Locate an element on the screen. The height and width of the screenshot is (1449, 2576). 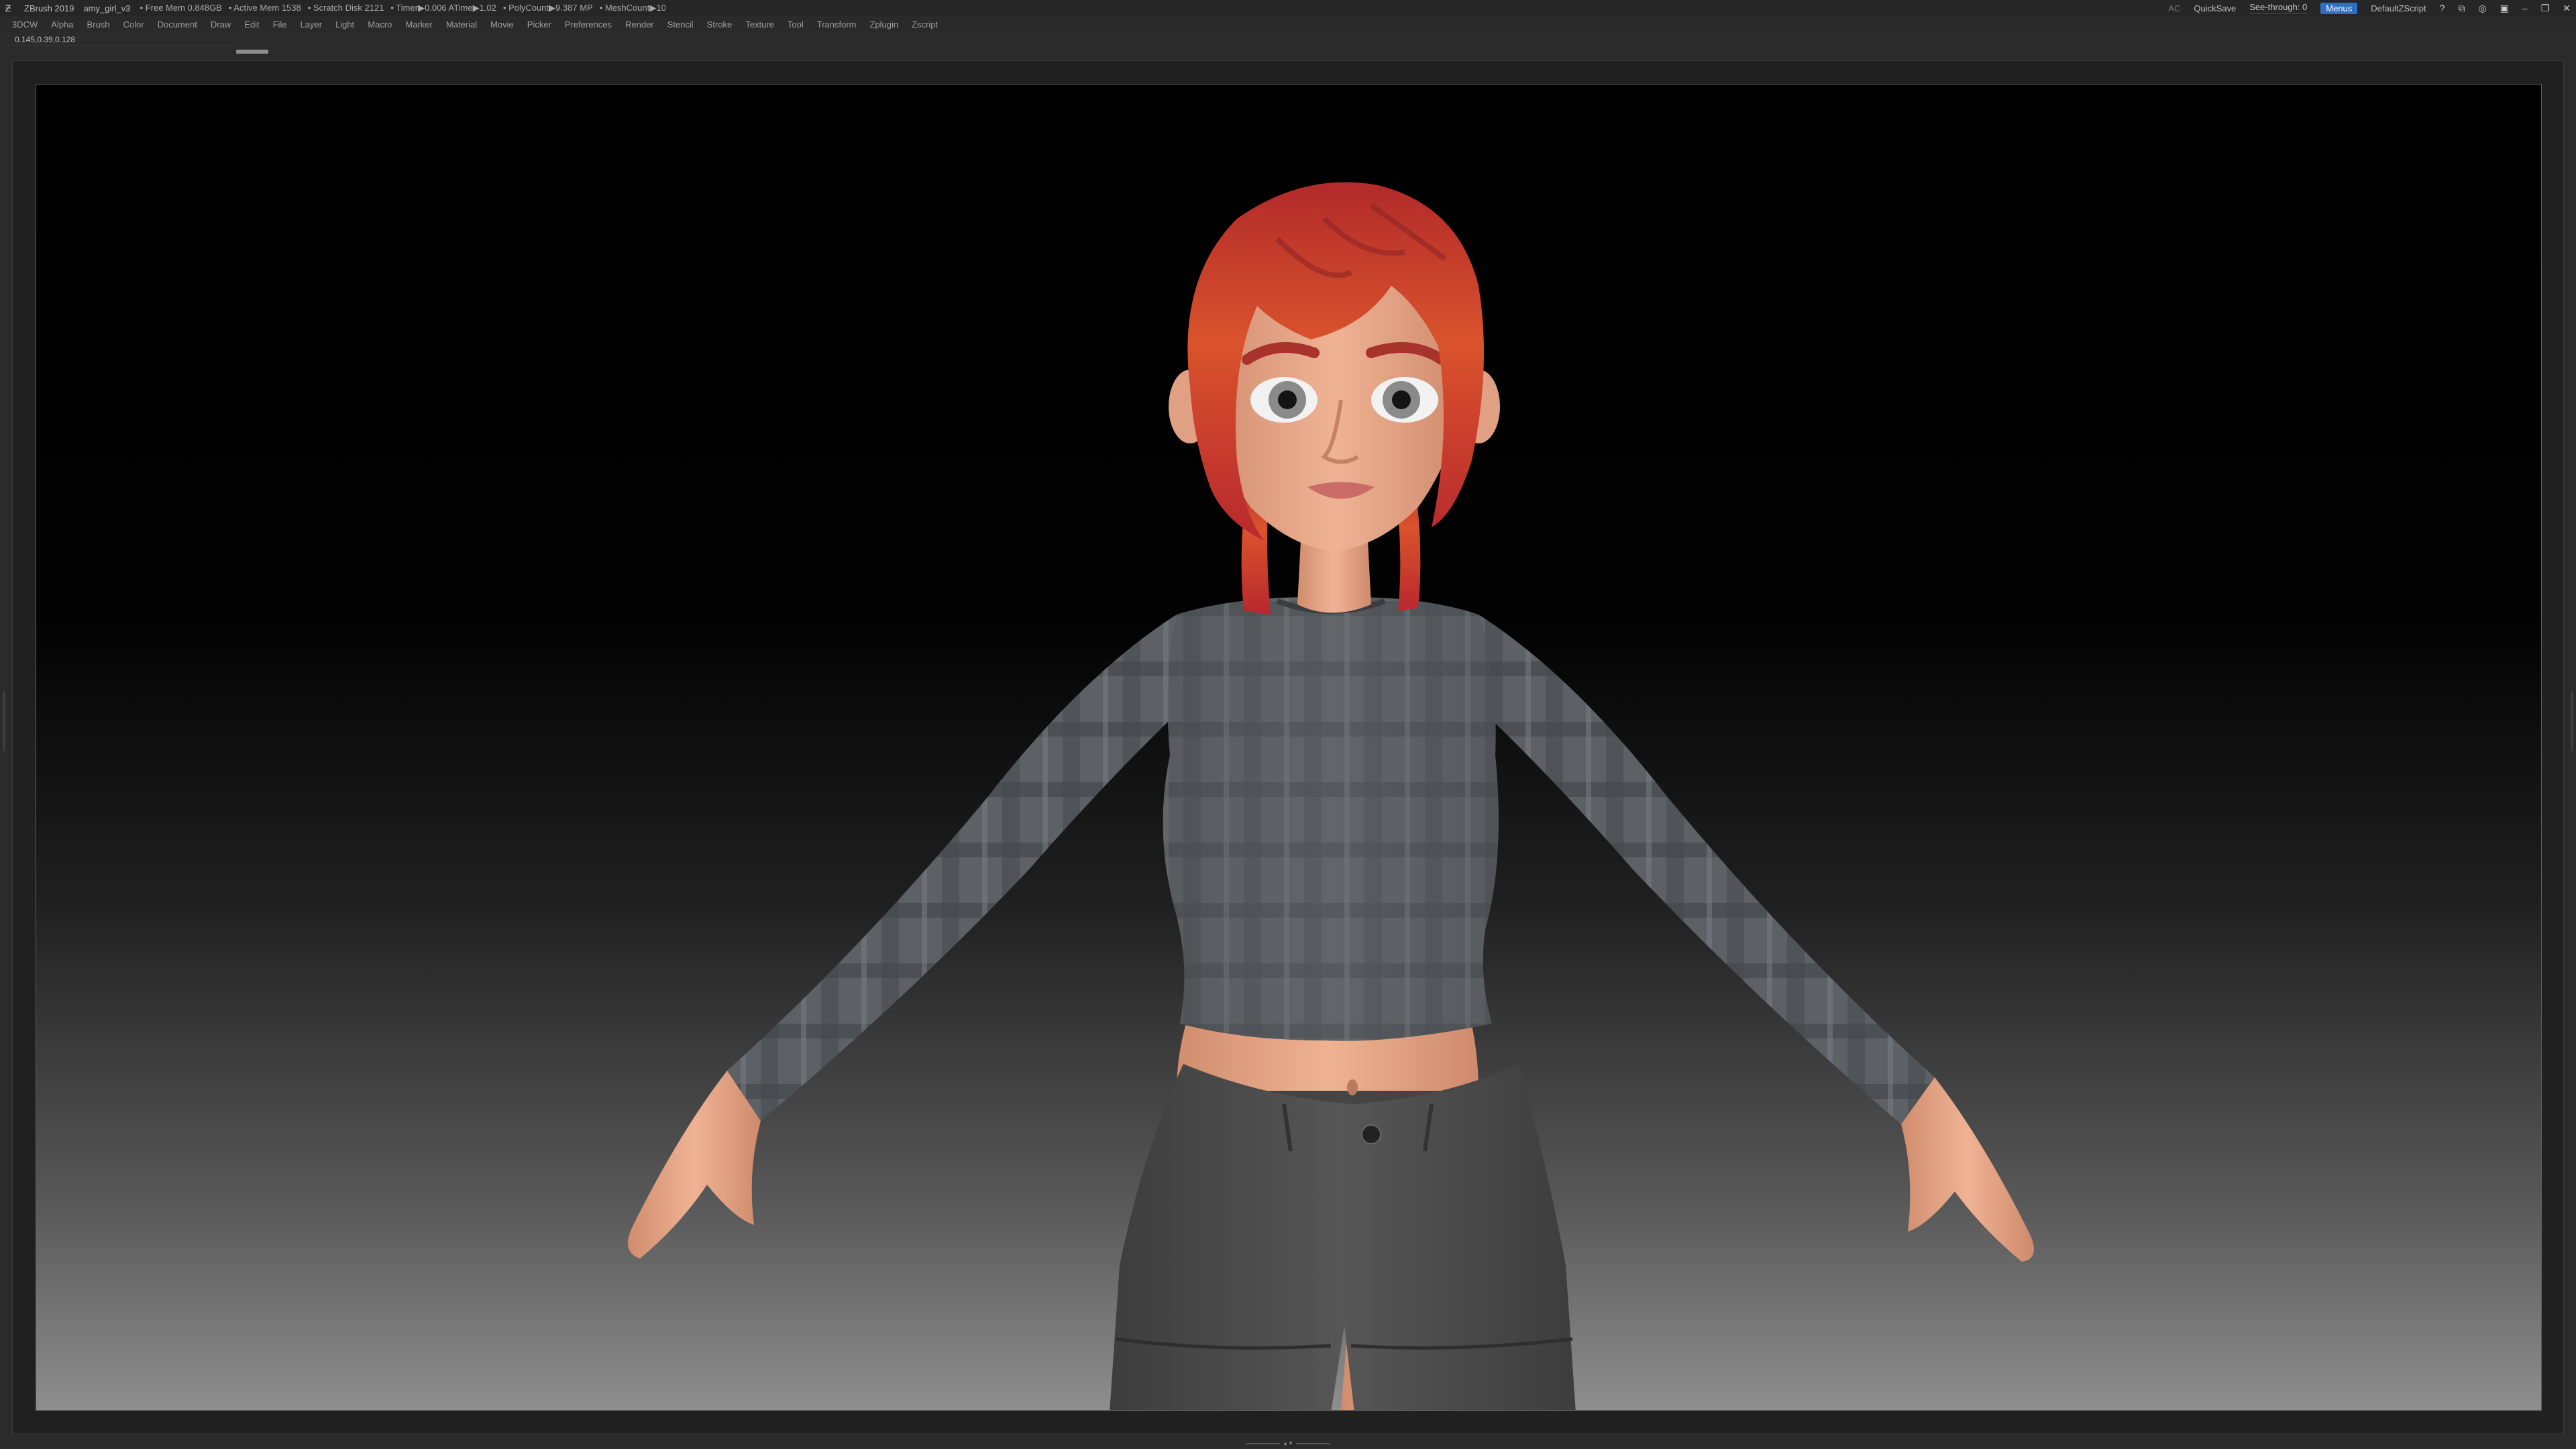
menu-draw: Draw is located at coordinates (221, 24).